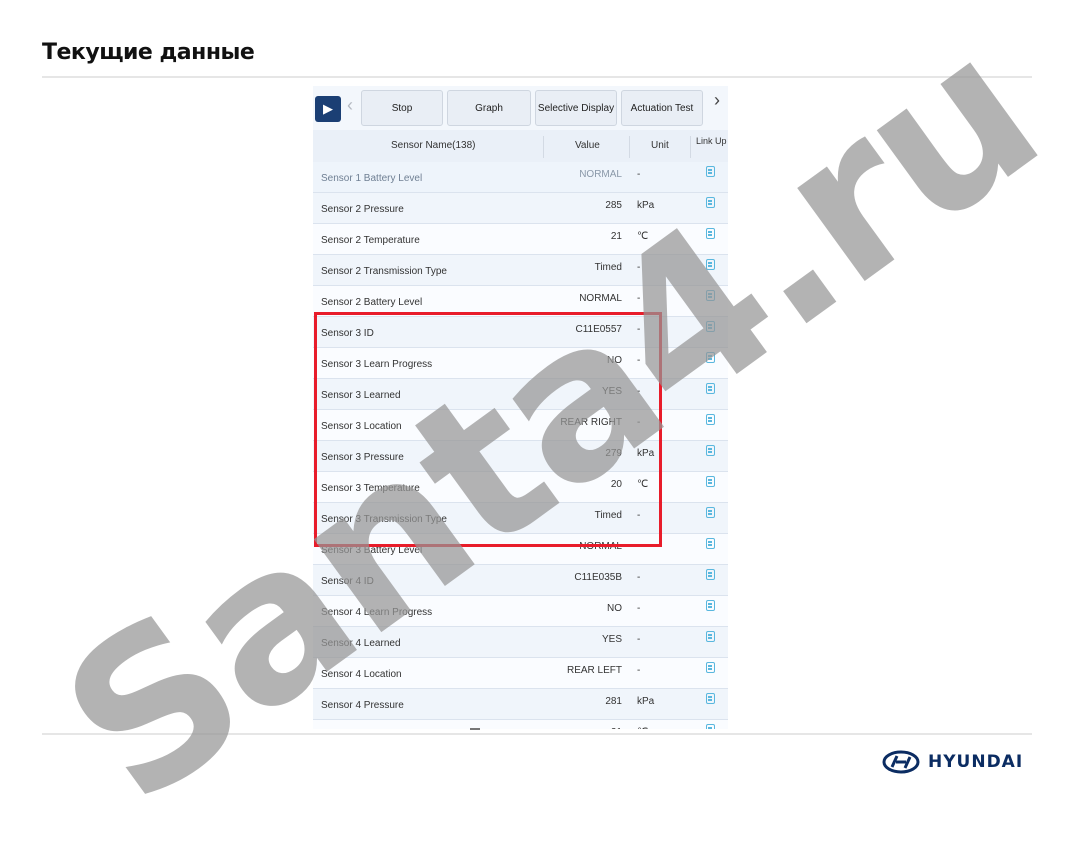 Image resolution: width=1072 pixels, height=850 pixels. Describe the element at coordinates (347, 333) in the screenshot. I see `sensor-name: Sensor 3 ID` at that location.